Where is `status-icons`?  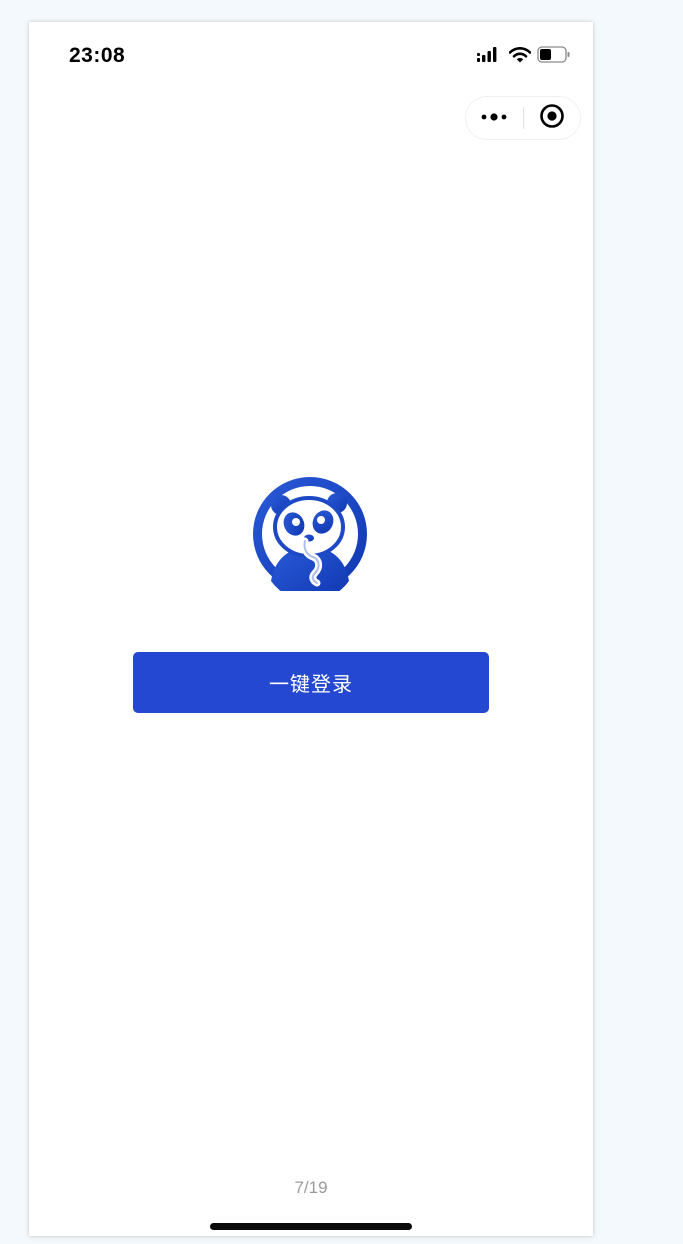
status-icons is located at coordinates (524, 57).